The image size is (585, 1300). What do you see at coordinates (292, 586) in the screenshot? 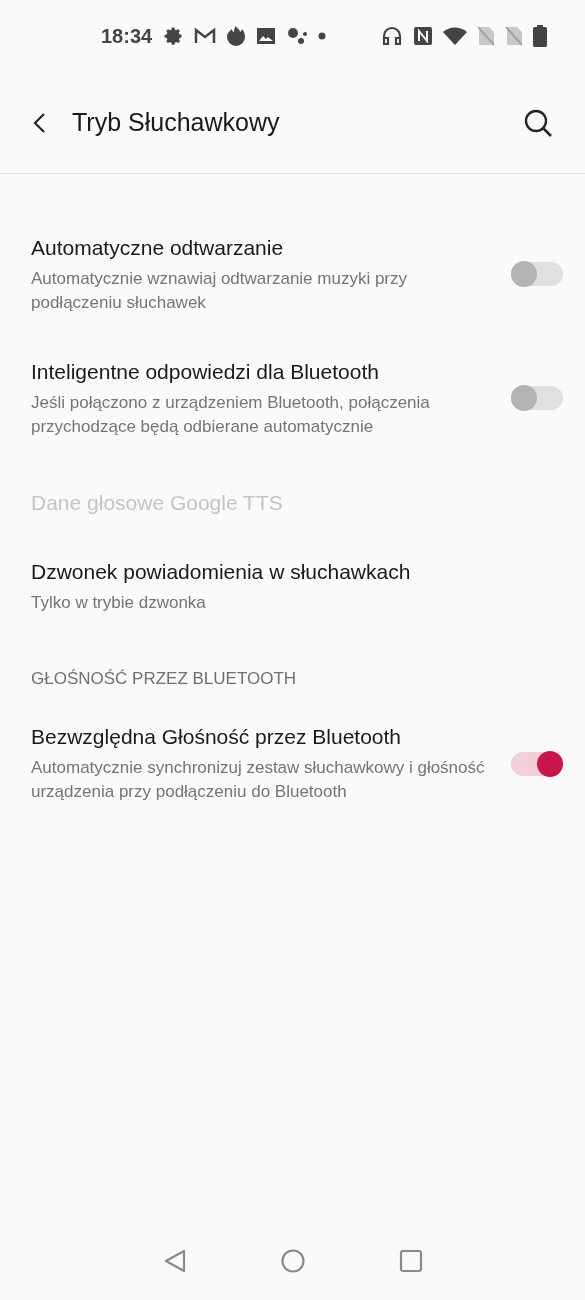
I see `settings-item: Dzwonek powiadomienia w słuchawkach Tylko w trybie dzwonka` at bounding box center [292, 586].